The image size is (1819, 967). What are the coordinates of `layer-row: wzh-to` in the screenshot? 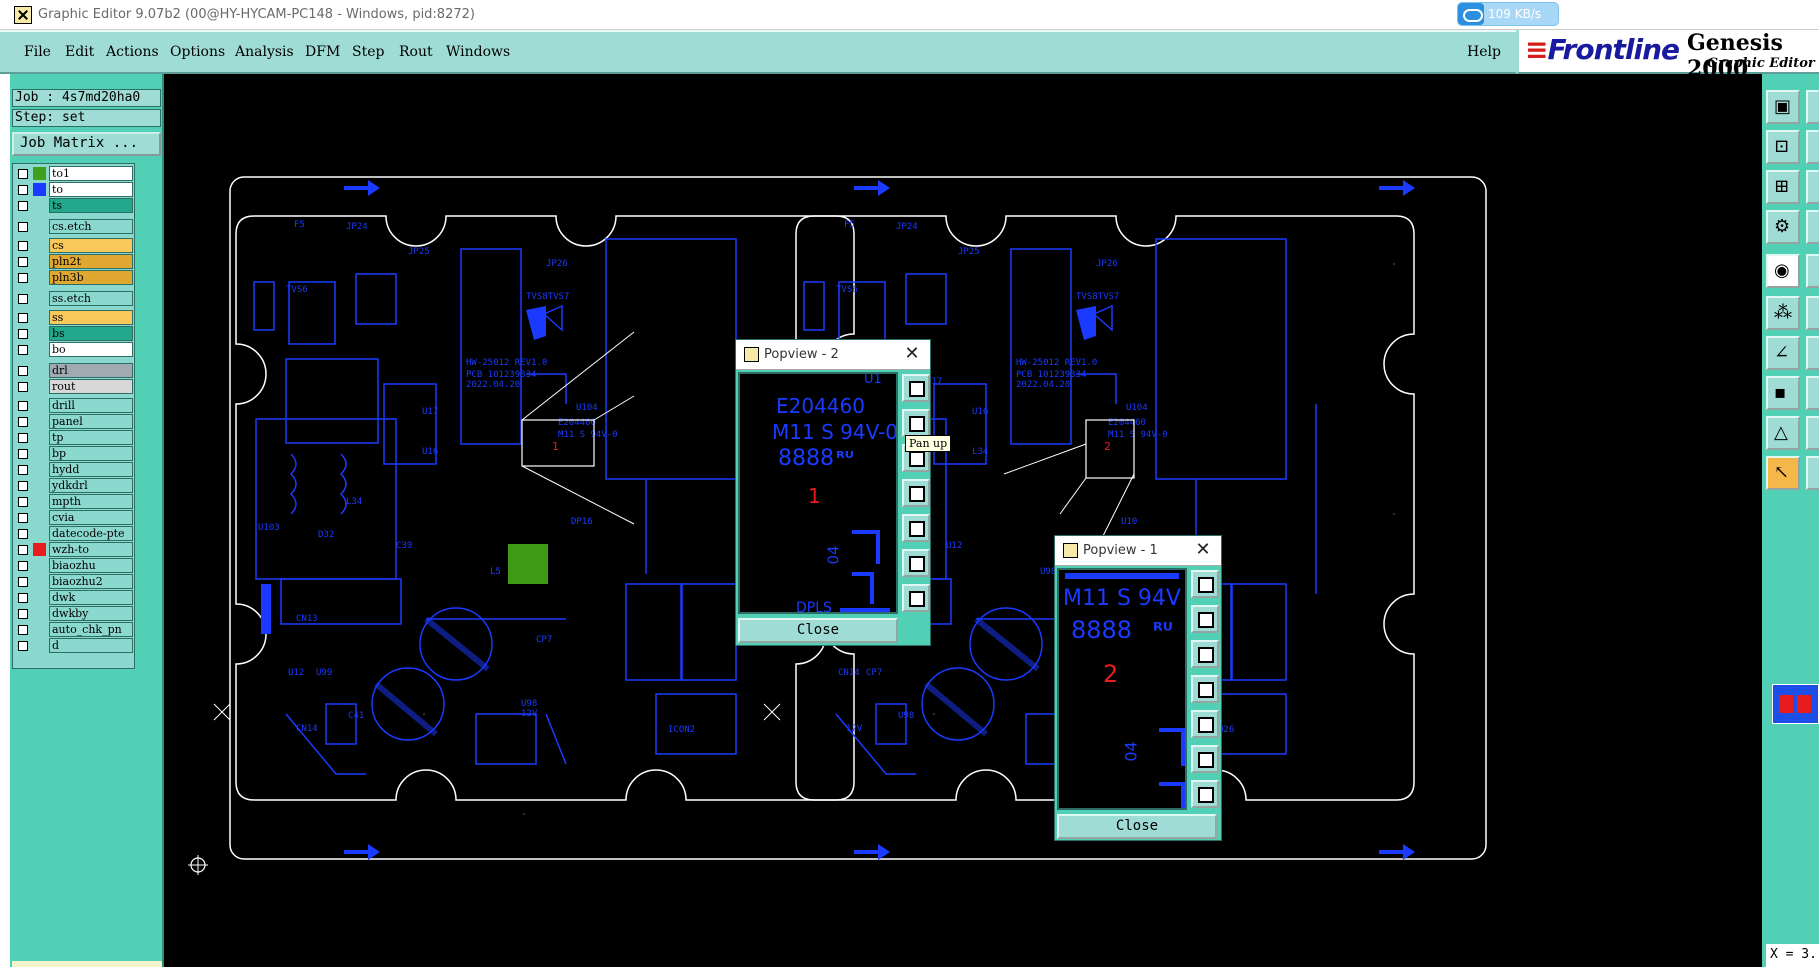 It's located at (73, 549).